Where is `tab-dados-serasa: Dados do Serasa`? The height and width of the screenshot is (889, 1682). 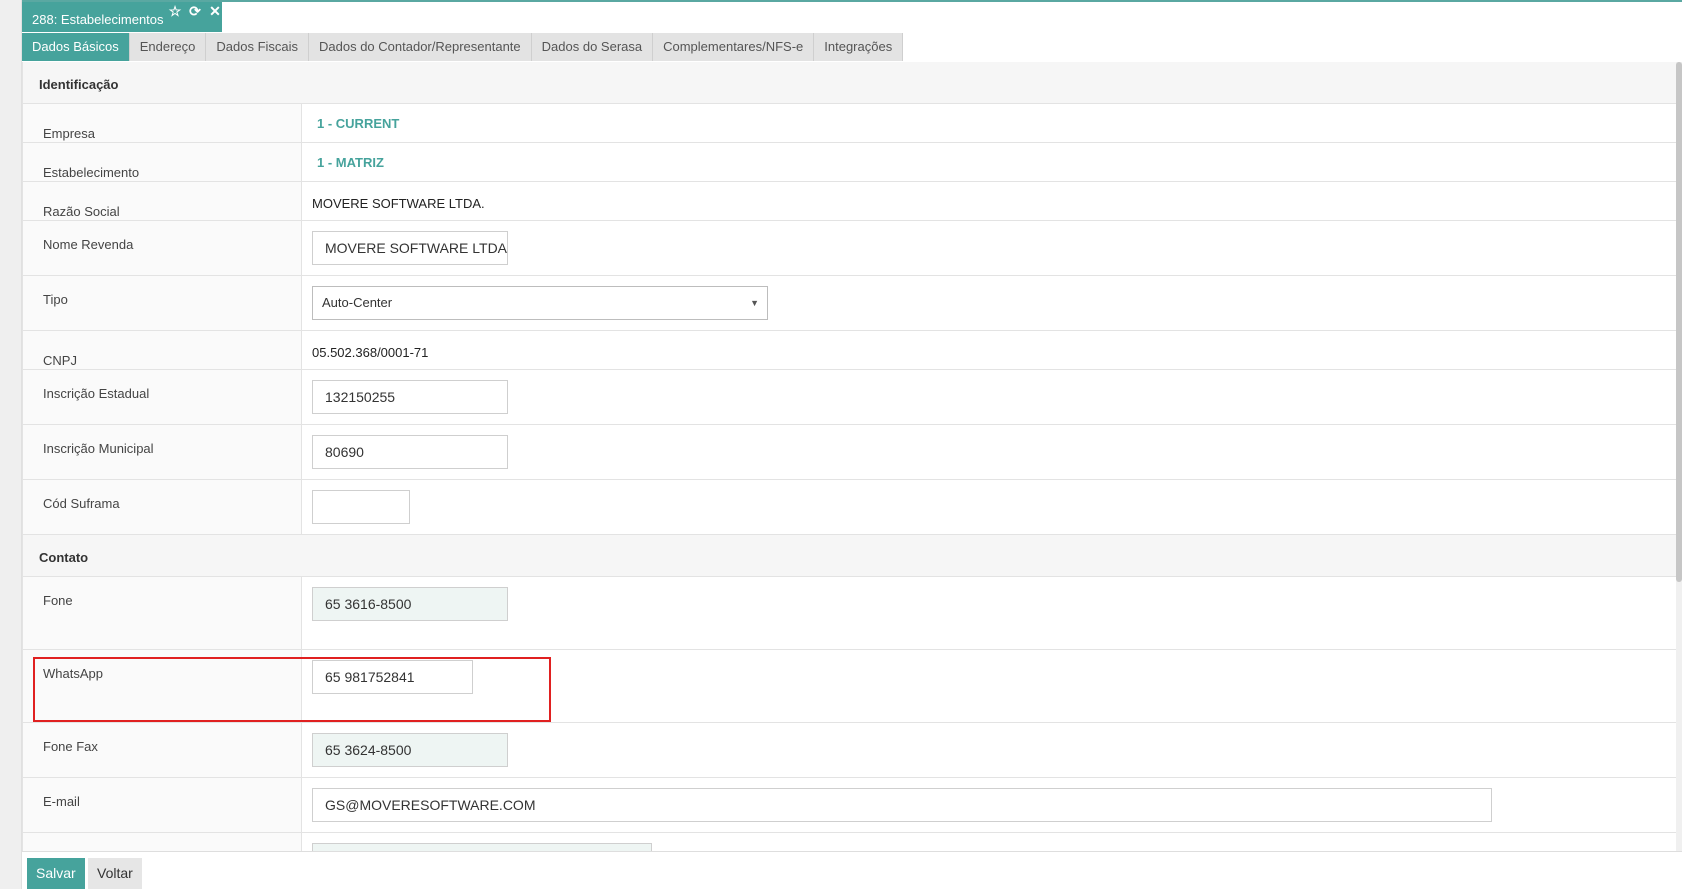 tab-dados-serasa: Dados do Serasa is located at coordinates (592, 47).